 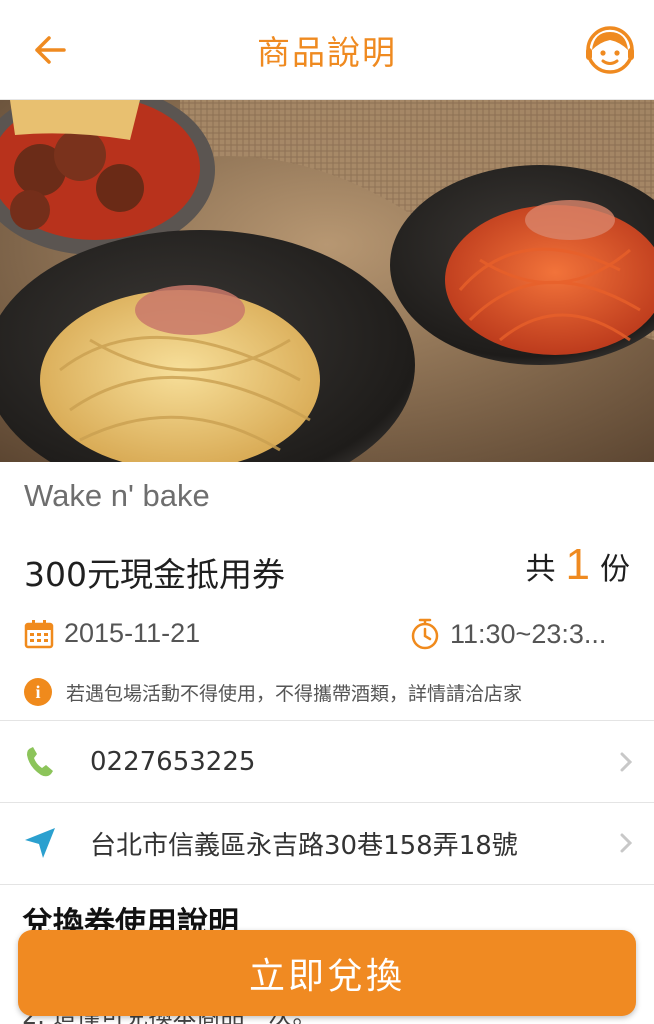 I want to click on phone-row: 0227653225, so click(x=327, y=762).